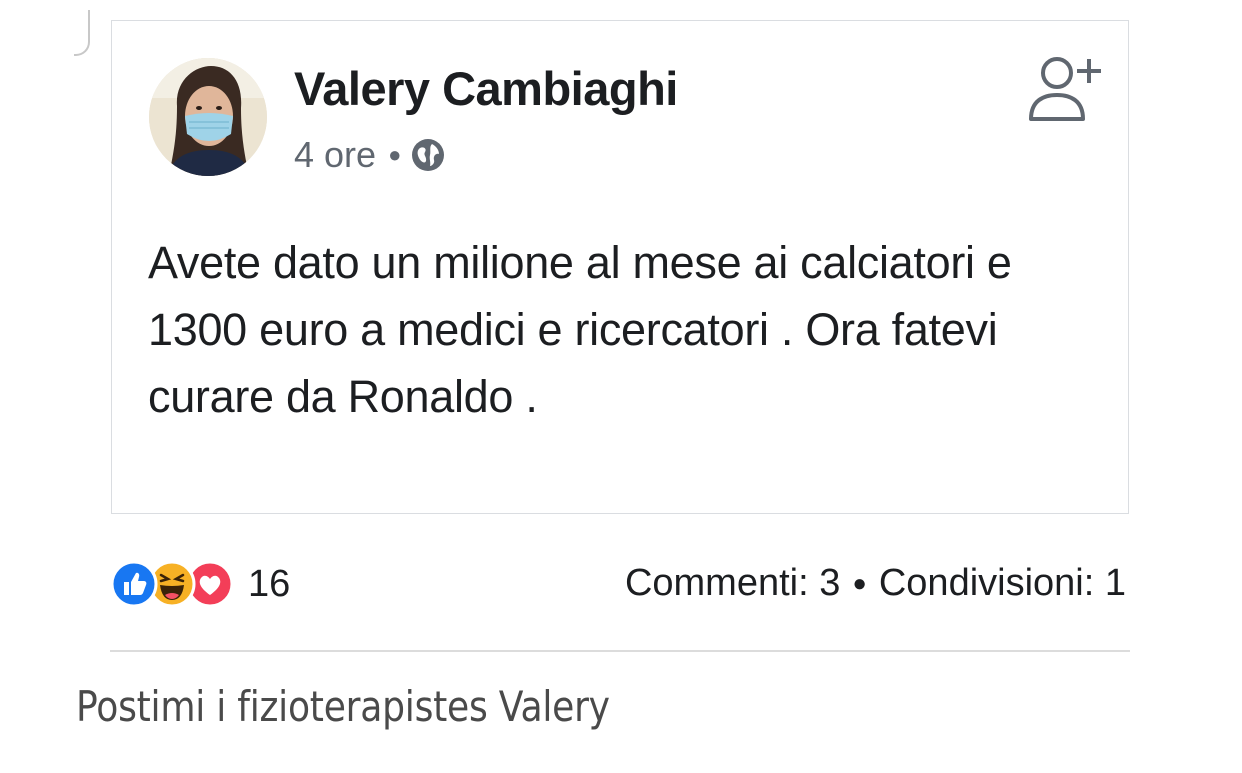 This screenshot has width=1242, height=773. What do you see at coordinates (620, 651) in the screenshot?
I see `divider` at bounding box center [620, 651].